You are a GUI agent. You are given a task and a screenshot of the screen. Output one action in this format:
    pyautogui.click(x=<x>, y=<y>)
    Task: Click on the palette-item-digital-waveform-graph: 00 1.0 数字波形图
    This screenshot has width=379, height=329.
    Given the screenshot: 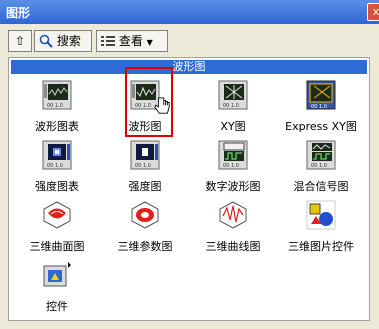 What is the action you would take?
    pyautogui.click(x=233, y=168)
    